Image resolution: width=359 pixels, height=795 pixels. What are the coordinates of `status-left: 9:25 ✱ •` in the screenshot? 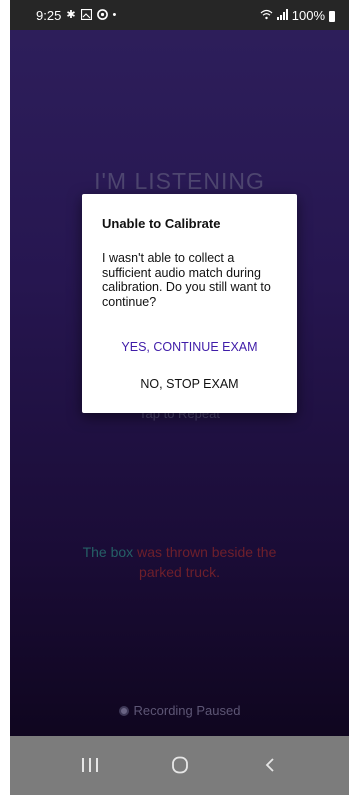 It's located at (76, 15).